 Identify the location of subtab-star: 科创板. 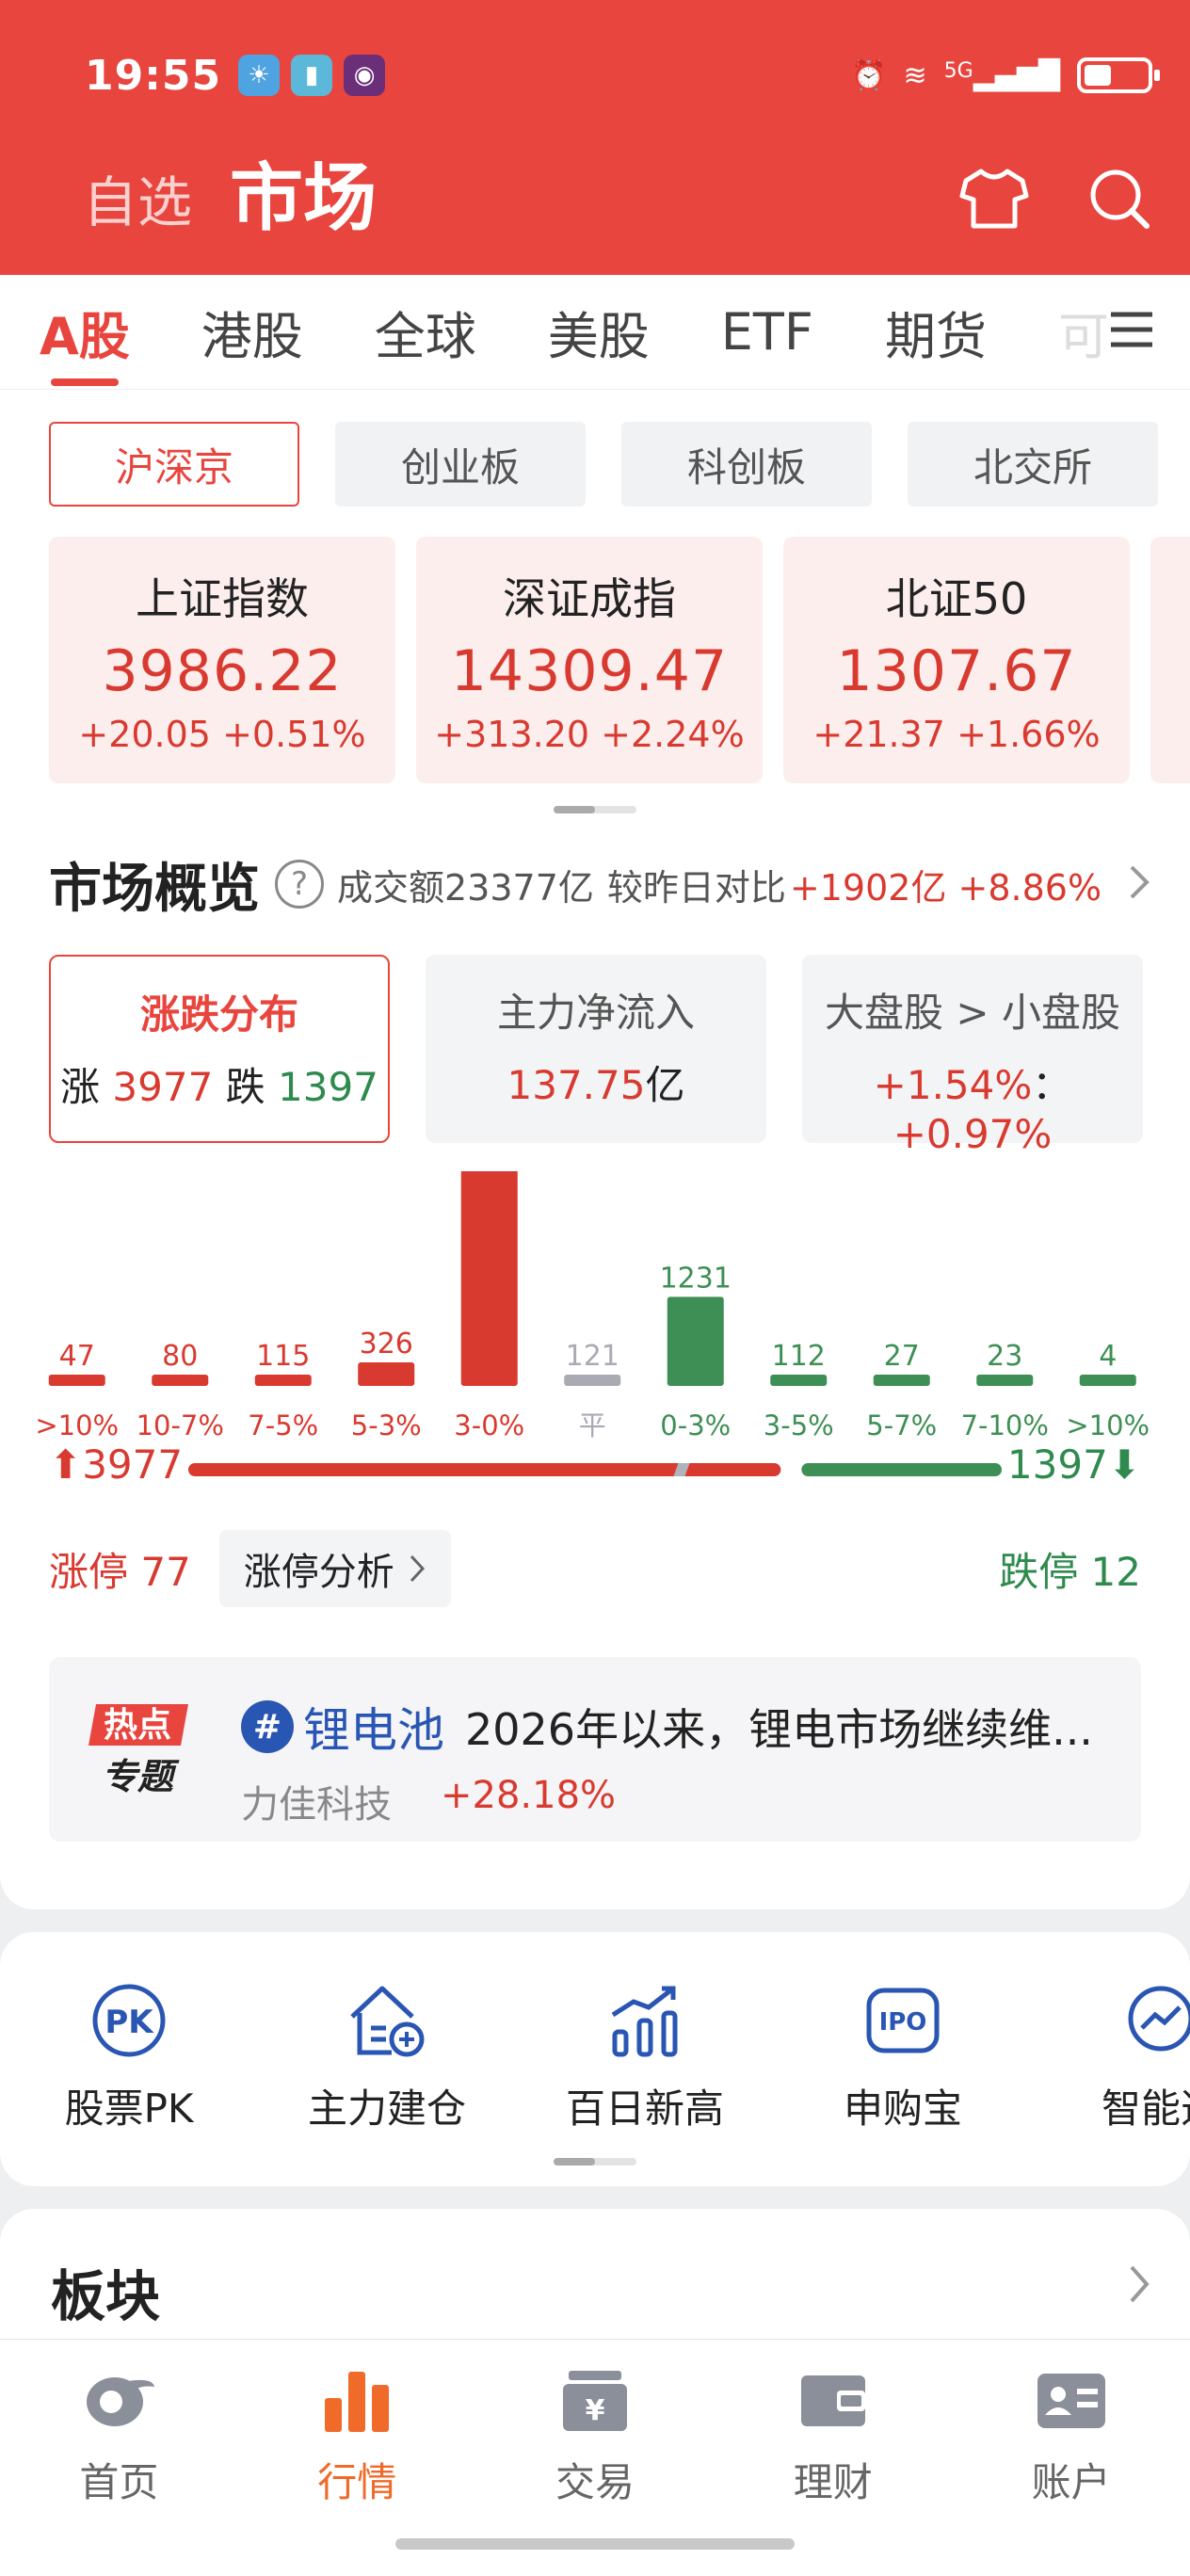
(746, 464).